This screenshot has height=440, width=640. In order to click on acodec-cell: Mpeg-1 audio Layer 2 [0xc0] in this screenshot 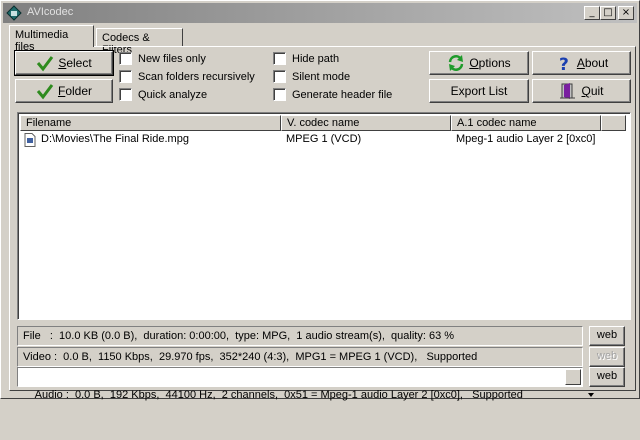, I will do `click(526, 139)`.